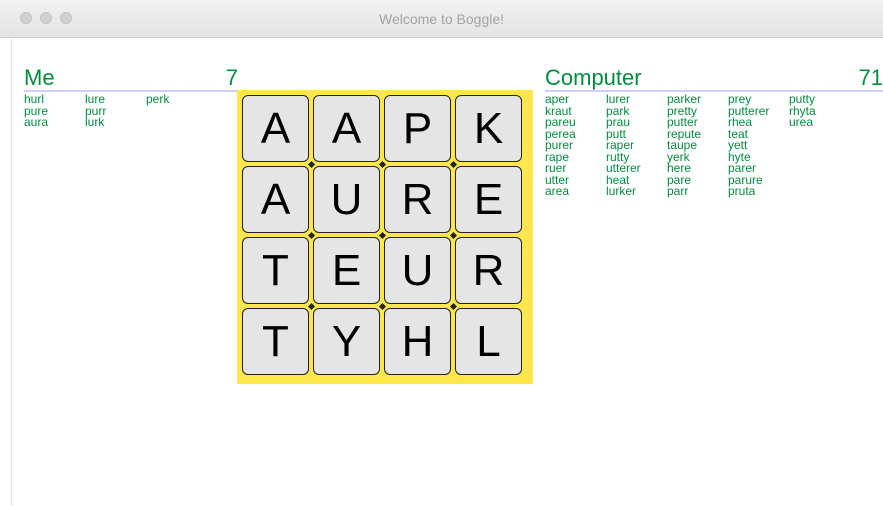  What do you see at coordinates (742, 191) in the screenshot?
I see `found-word: pruta` at bounding box center [742, 191].